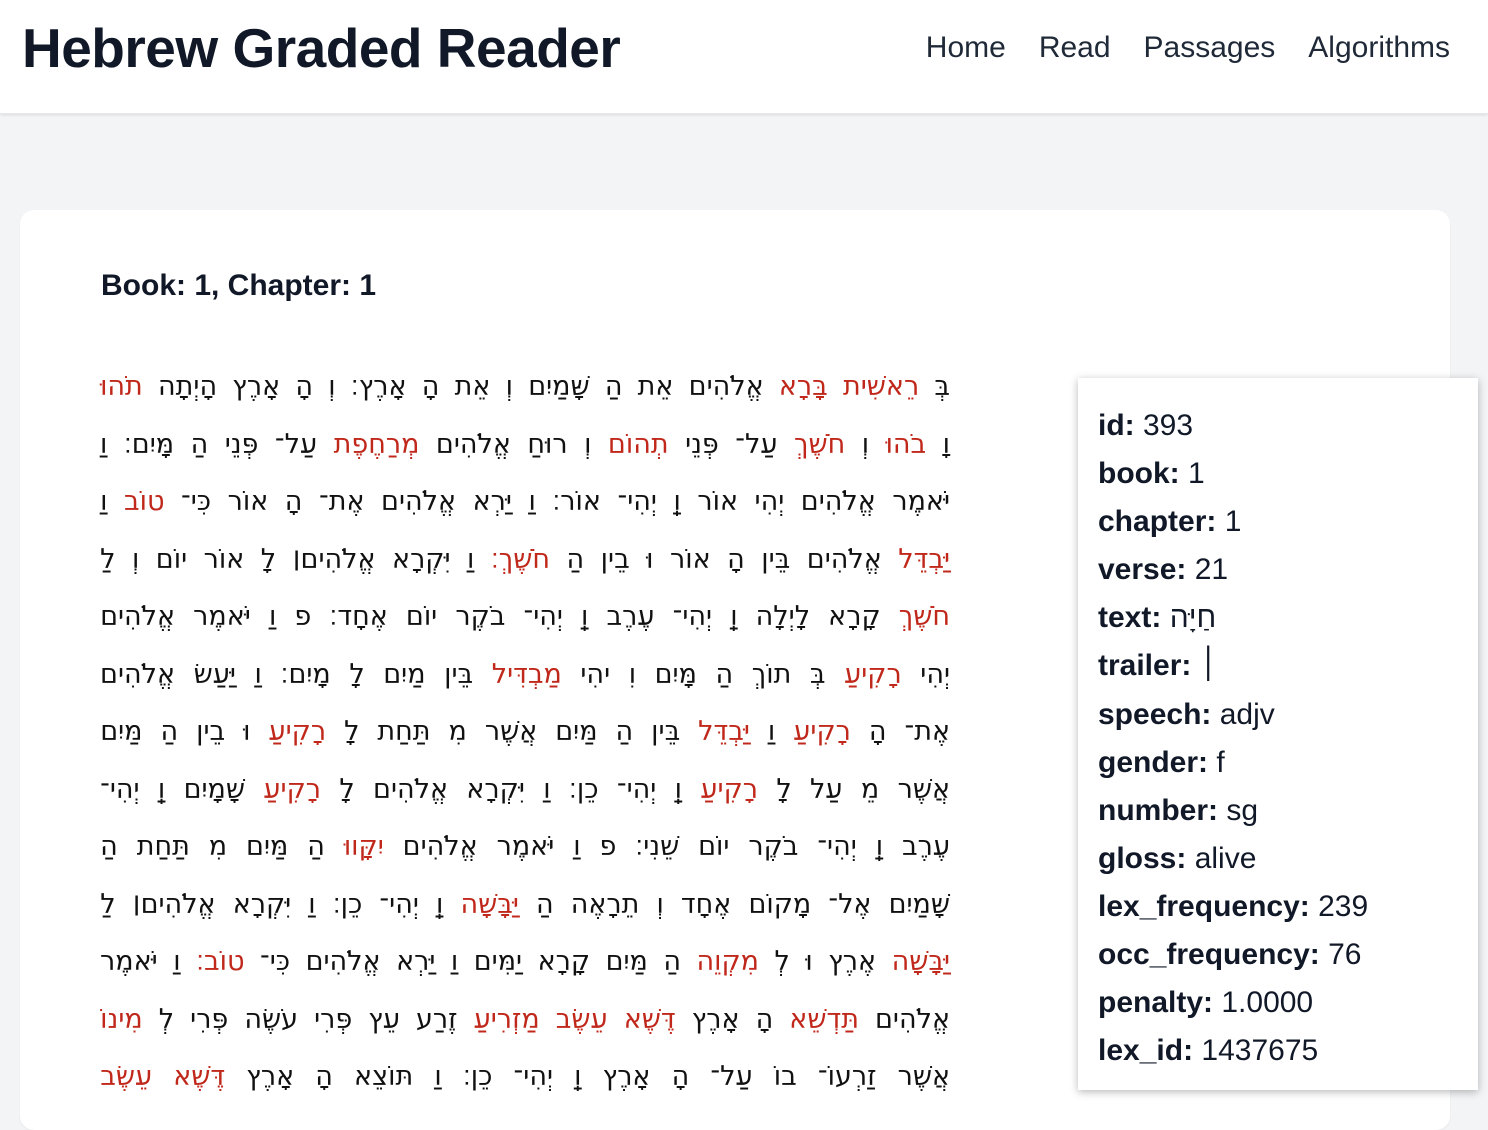 The image size is (1488, 1130). I want to click on word: מָקוֹם, so click(779, 905).